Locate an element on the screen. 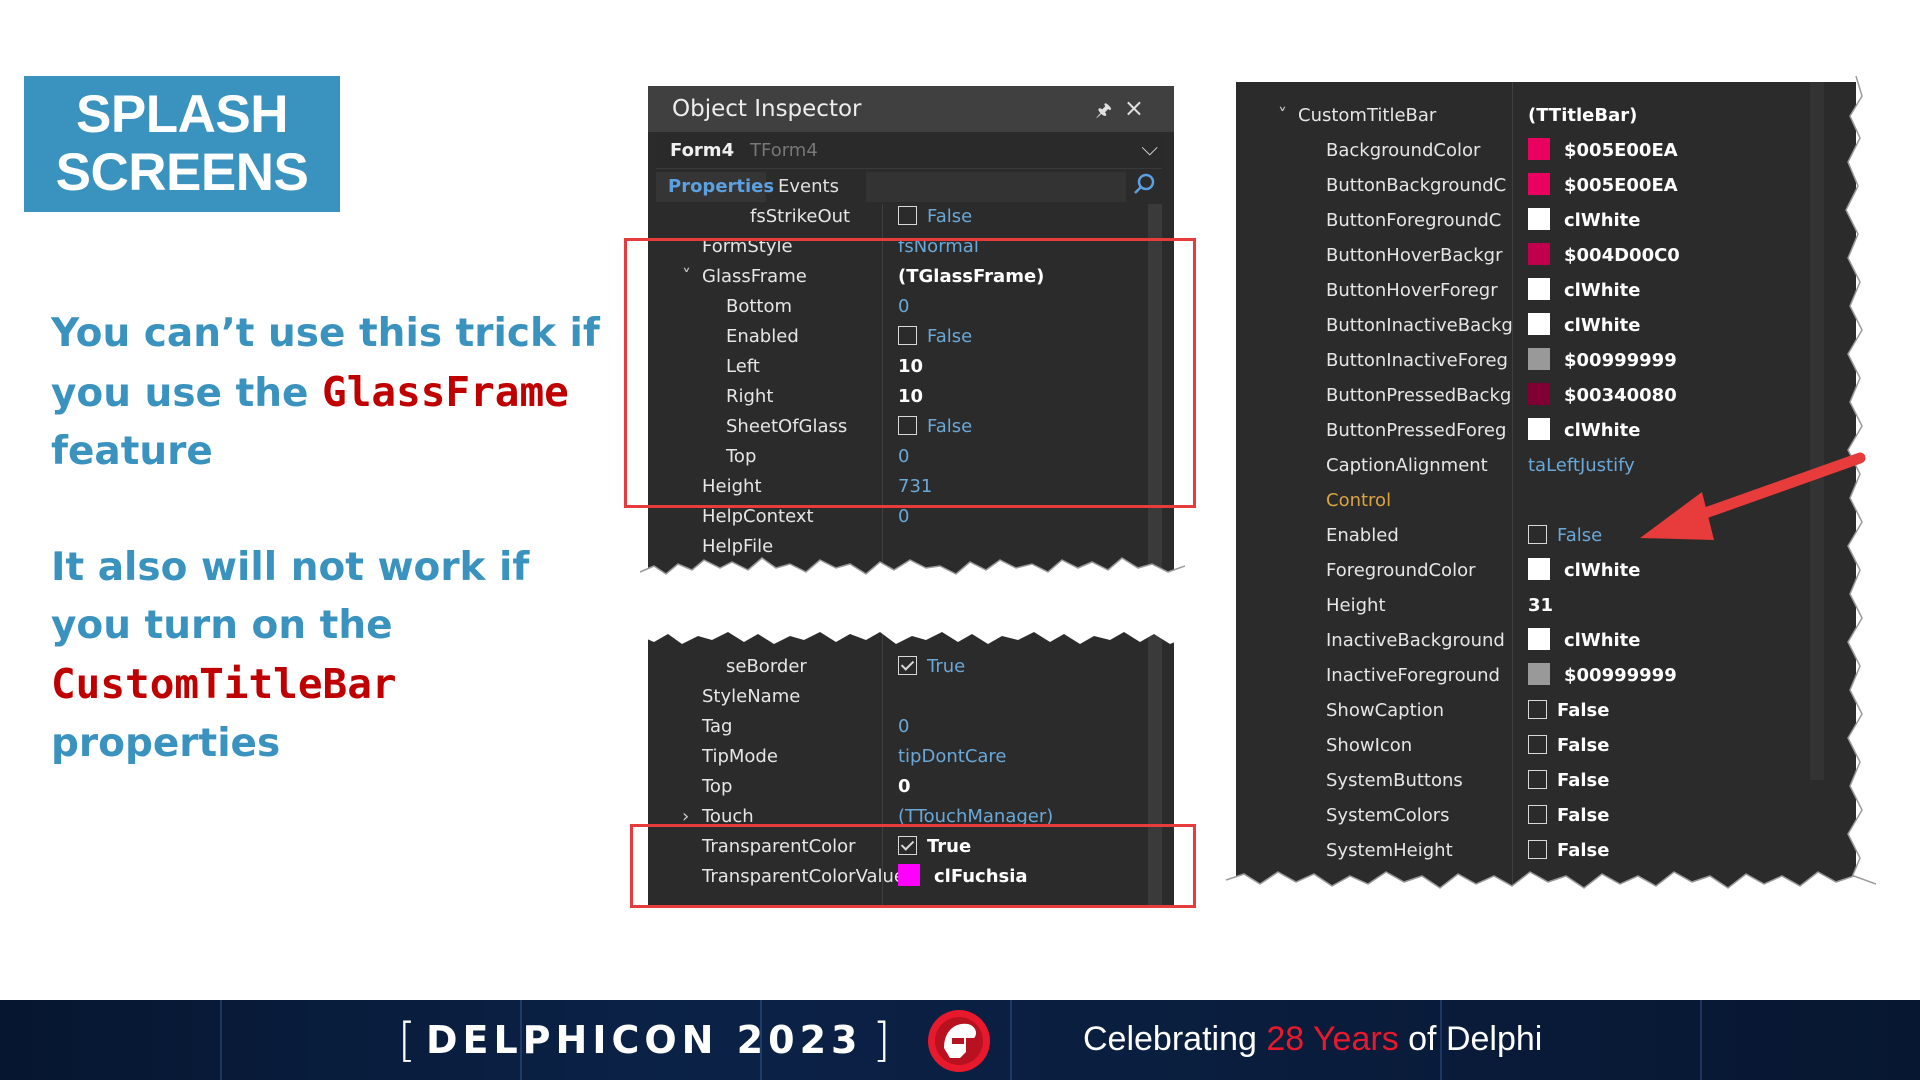 This screenshot has width=1920, height=1080. property-row: ShowCaption False is located at coordinates (1546, 711).